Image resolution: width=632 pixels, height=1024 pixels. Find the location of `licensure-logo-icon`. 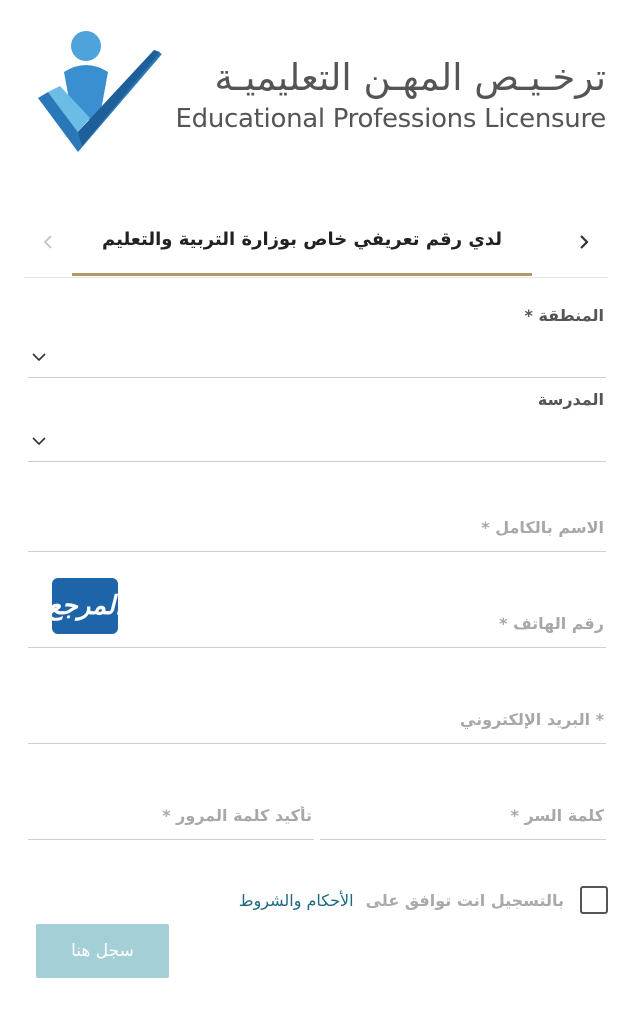

licensure-logo-icon is located at coordinates (100, 91).